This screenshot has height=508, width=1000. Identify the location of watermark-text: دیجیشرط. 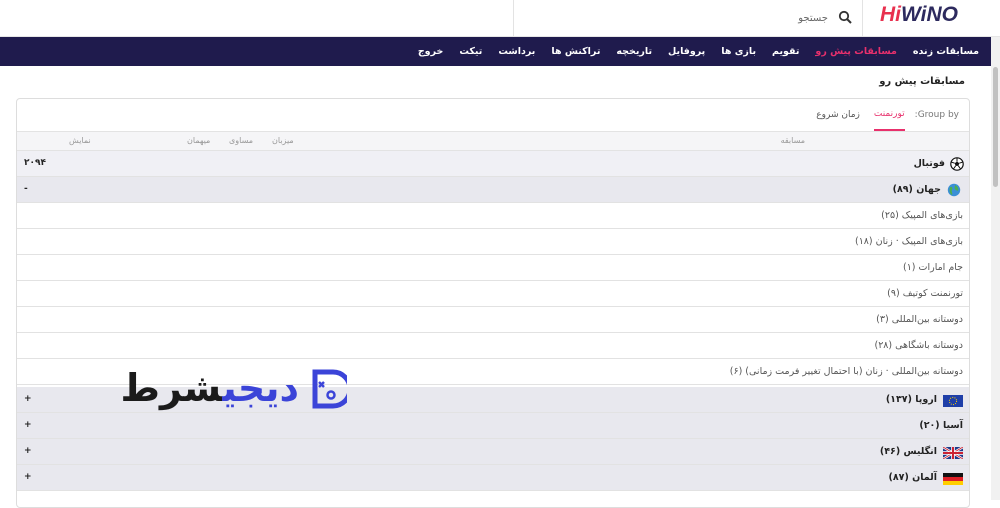
(192, 388).